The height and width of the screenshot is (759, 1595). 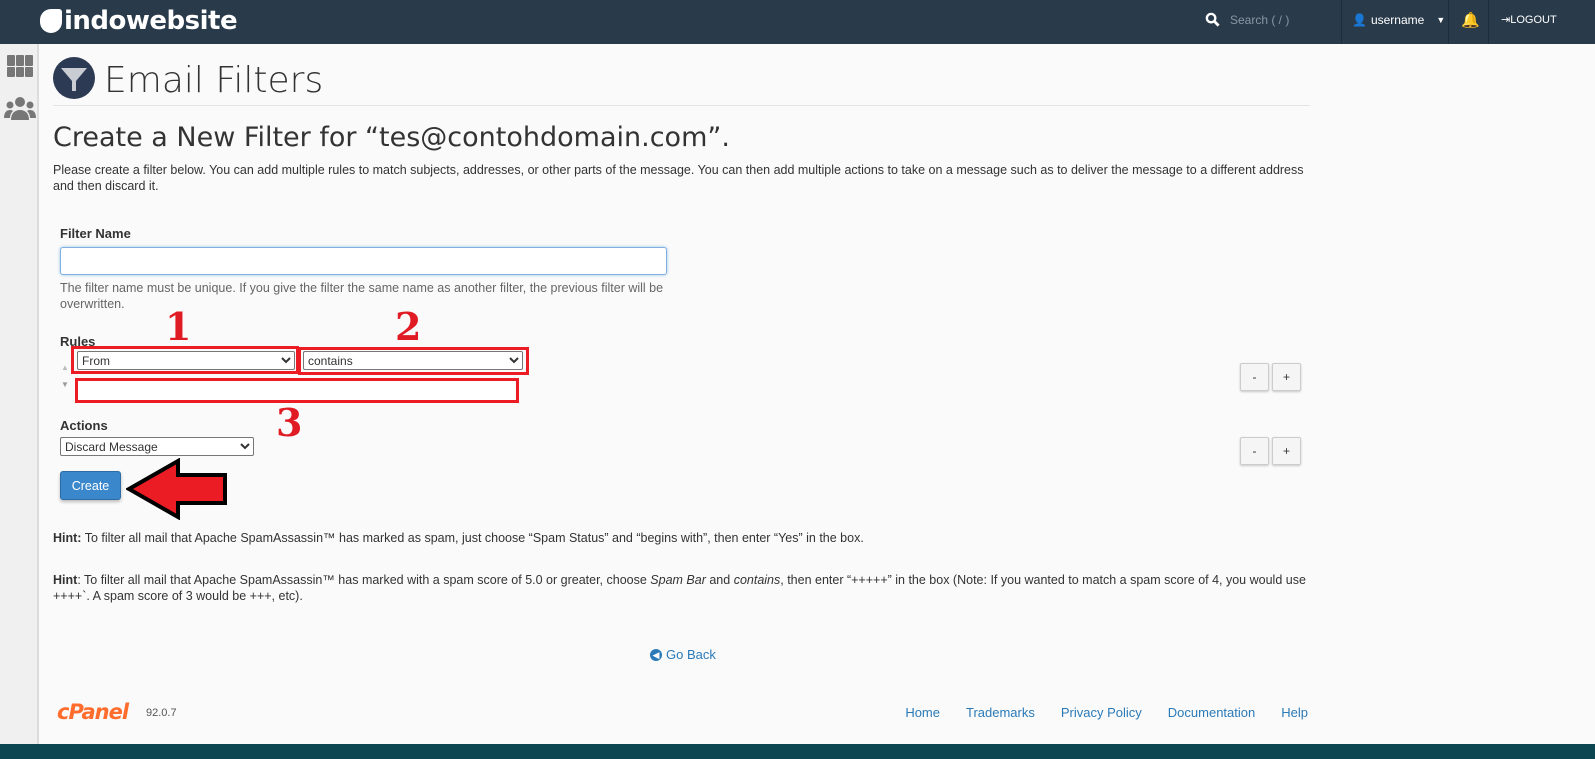 I want to click on add-action-button: +, so click(x=1286, y=451).